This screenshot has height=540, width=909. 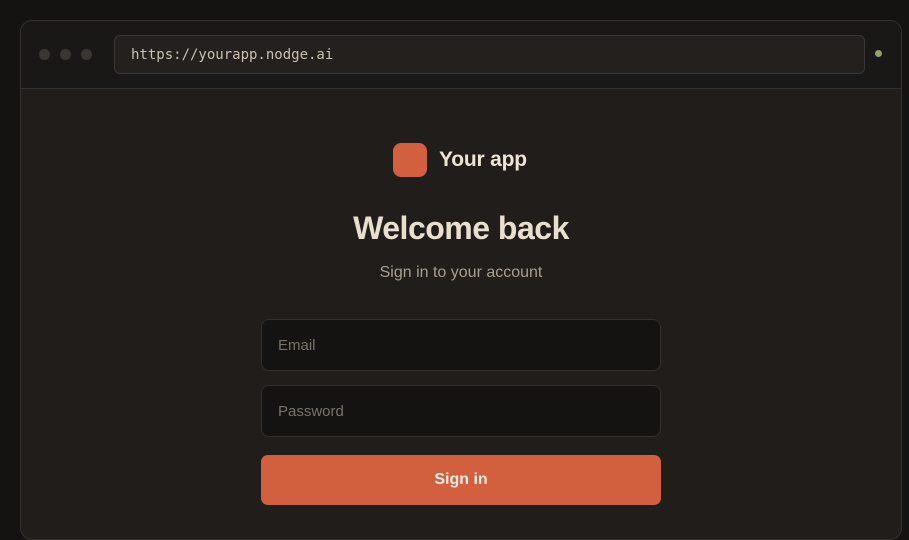 What do you see at coordinates (461, 345) in the screenshot?
I see `email-field` at bounding box center [461, 345].